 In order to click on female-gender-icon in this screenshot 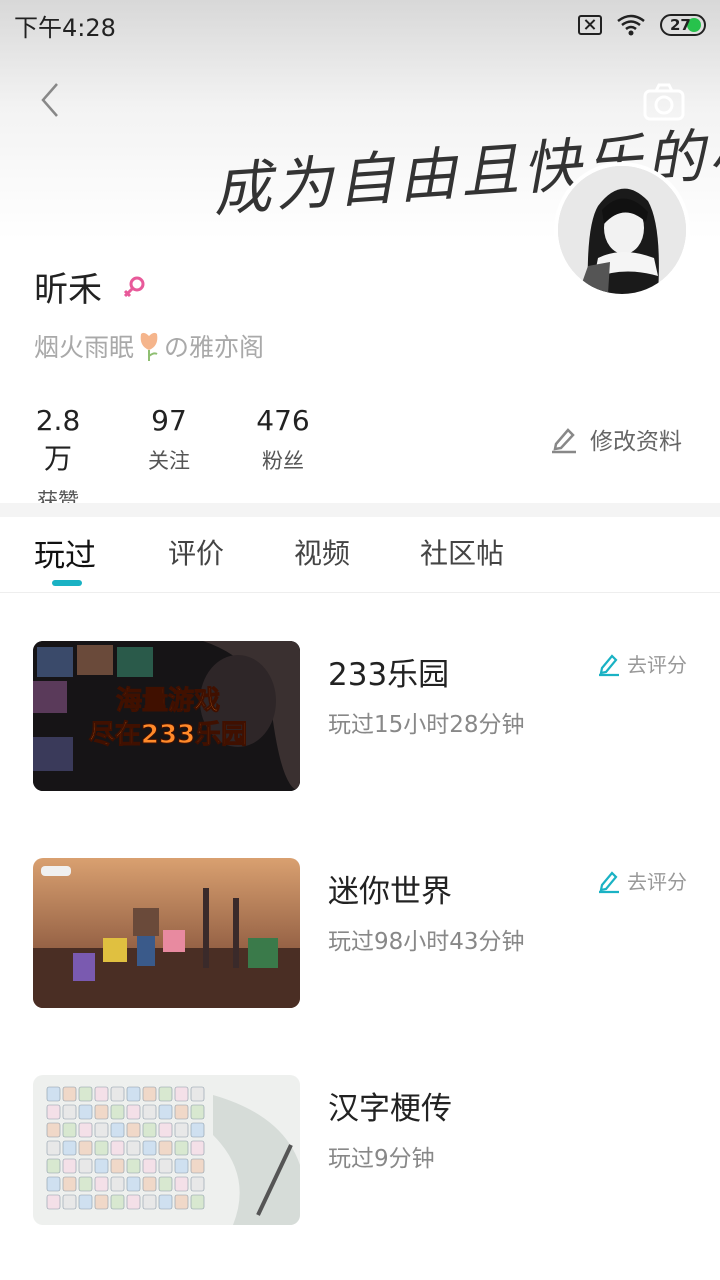, I will do `click(134, 286)`.